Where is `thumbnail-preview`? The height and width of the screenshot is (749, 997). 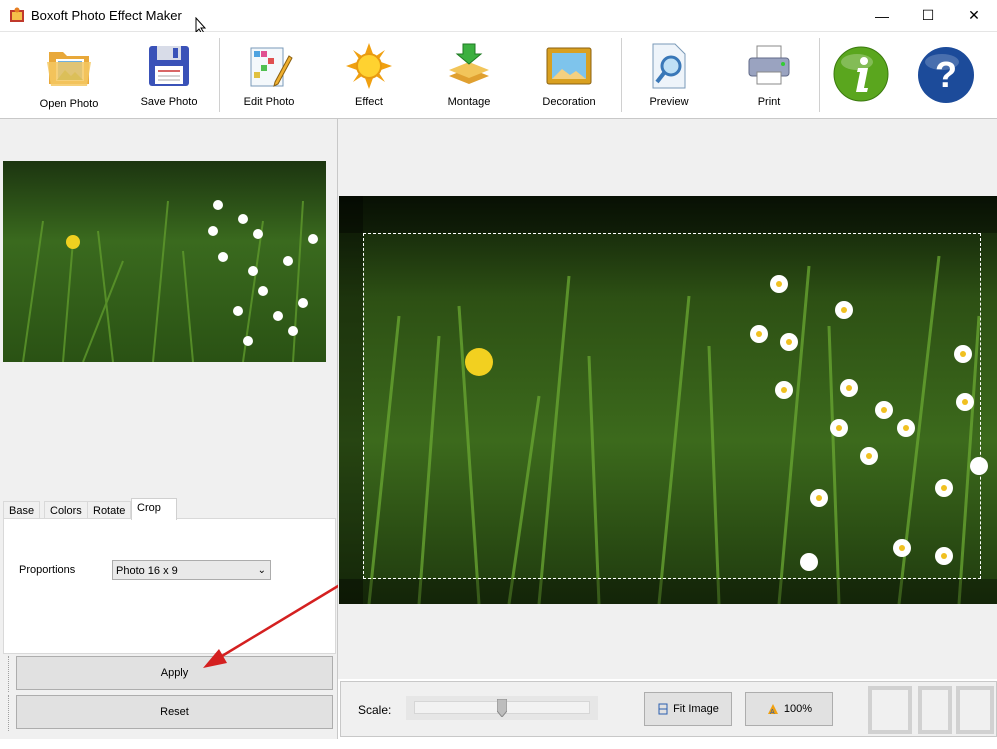 thumbnail-preview is located at coordinates (164, 261).